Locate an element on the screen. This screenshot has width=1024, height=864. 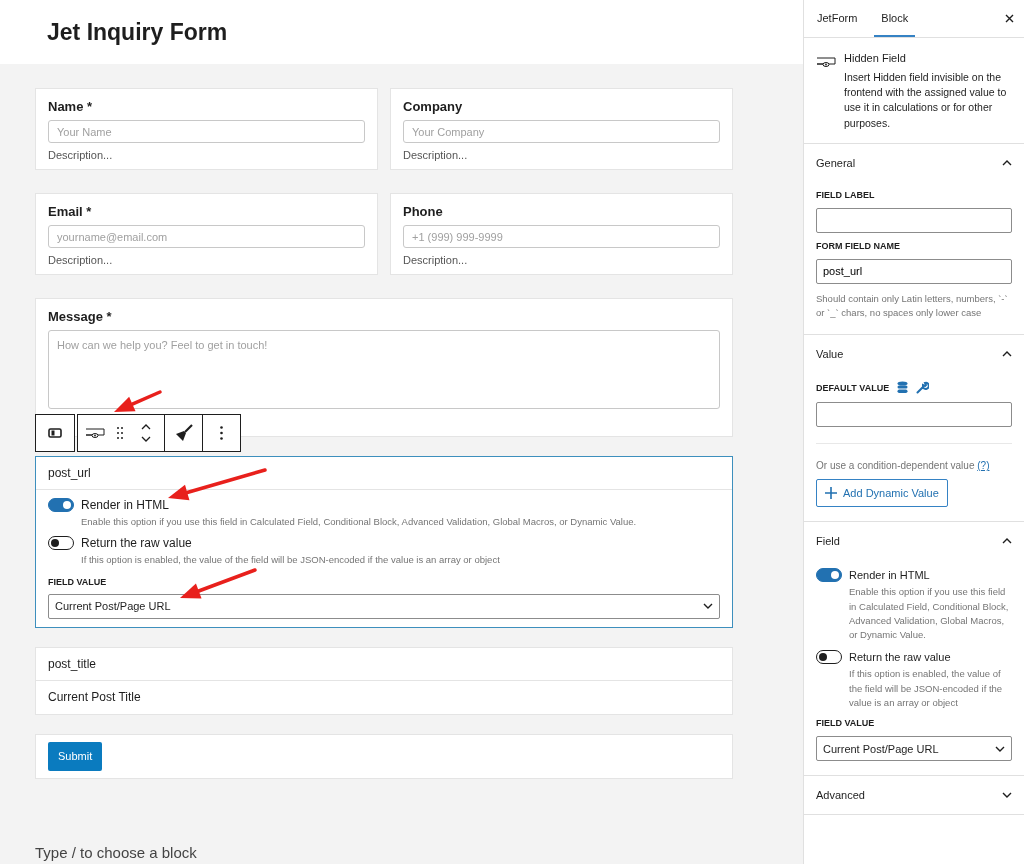
condition-text: Or use a condition-dependent value (?) is located at coordinates (903, 466).